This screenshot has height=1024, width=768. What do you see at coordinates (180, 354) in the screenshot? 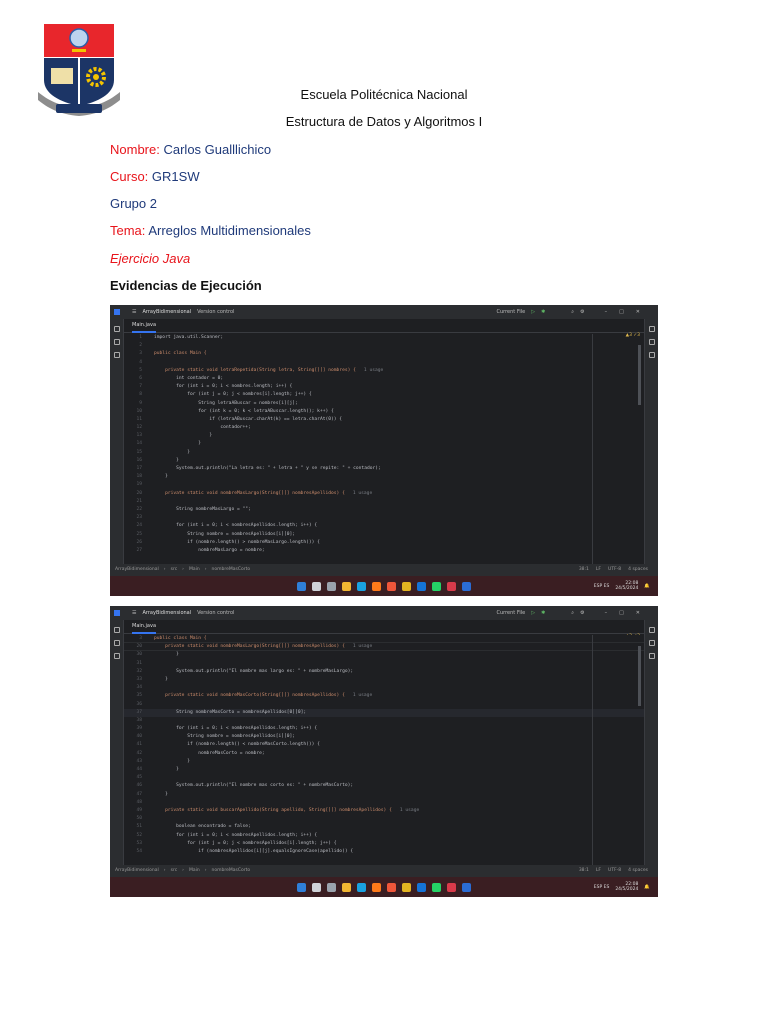
I see `code-text: public class Main {` at bounding box center [180, 354].